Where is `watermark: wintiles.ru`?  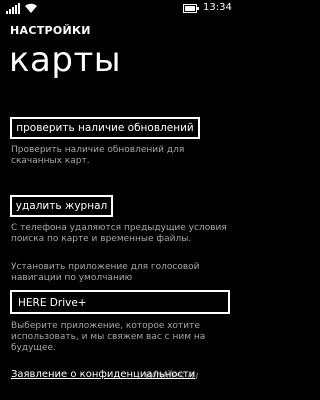 watermark: wintiles.ru is located at coordinates (172, 375).